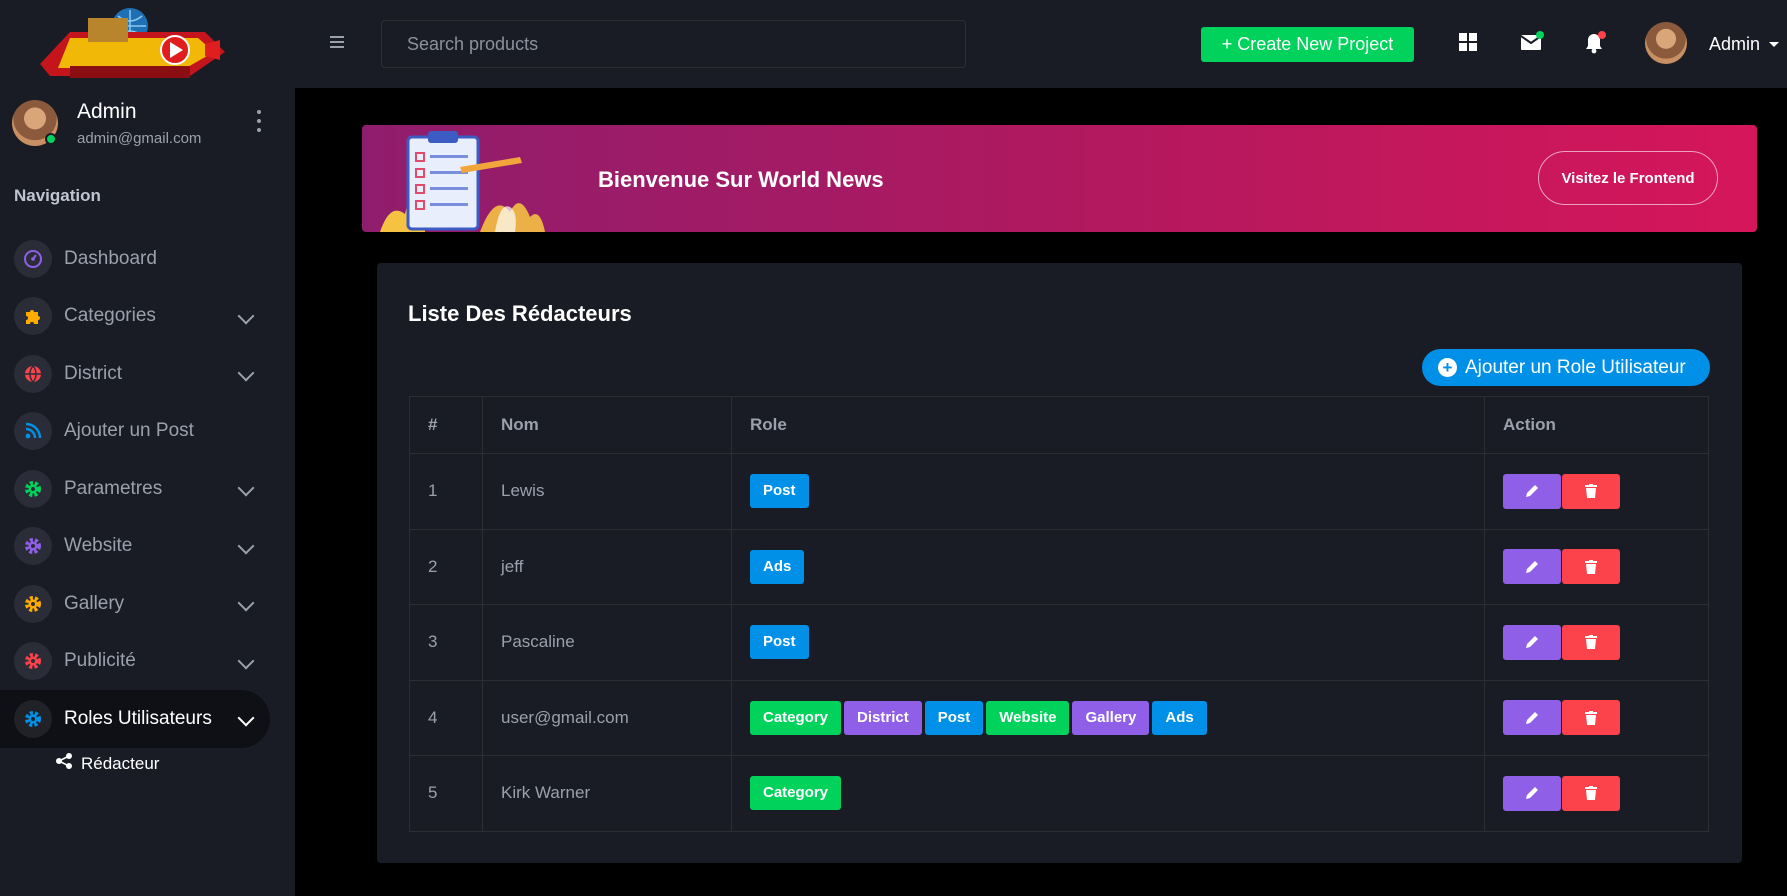  I want to click on header-nom: Nom, so click(607, 425).